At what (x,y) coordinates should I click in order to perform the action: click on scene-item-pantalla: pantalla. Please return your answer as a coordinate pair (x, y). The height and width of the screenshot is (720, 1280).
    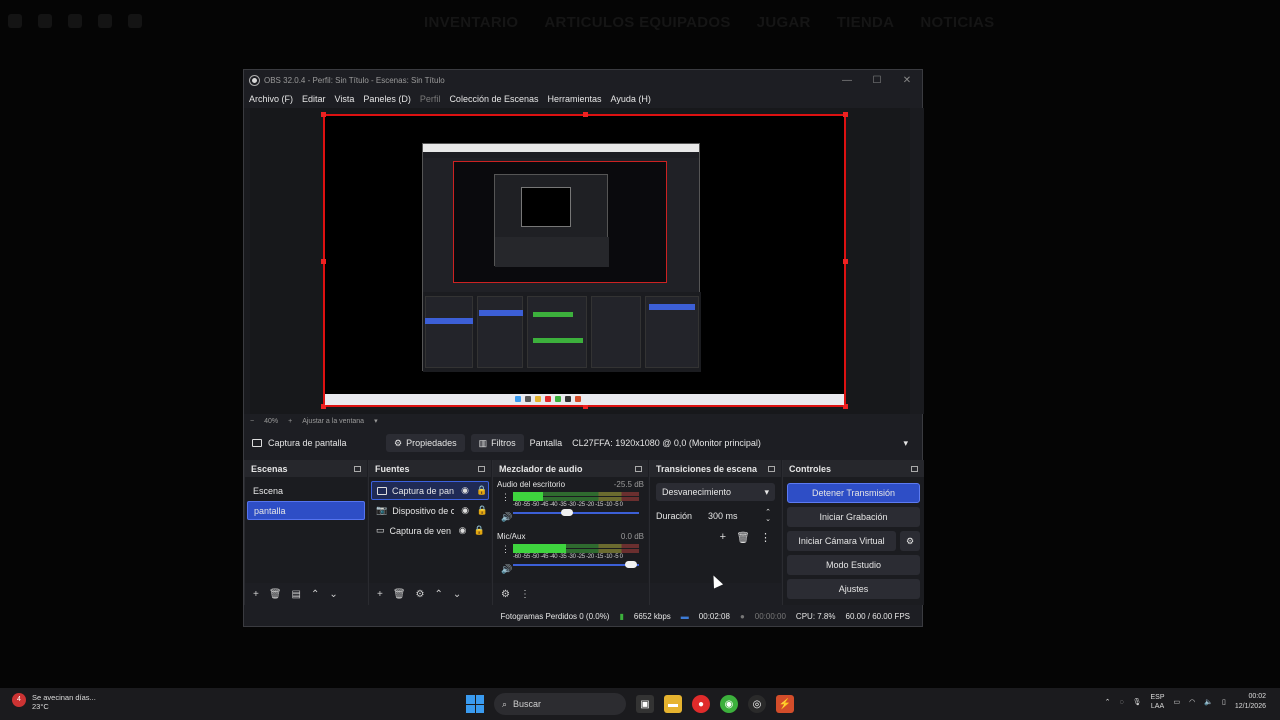
    Looking at the image, I should click on (306, 510).